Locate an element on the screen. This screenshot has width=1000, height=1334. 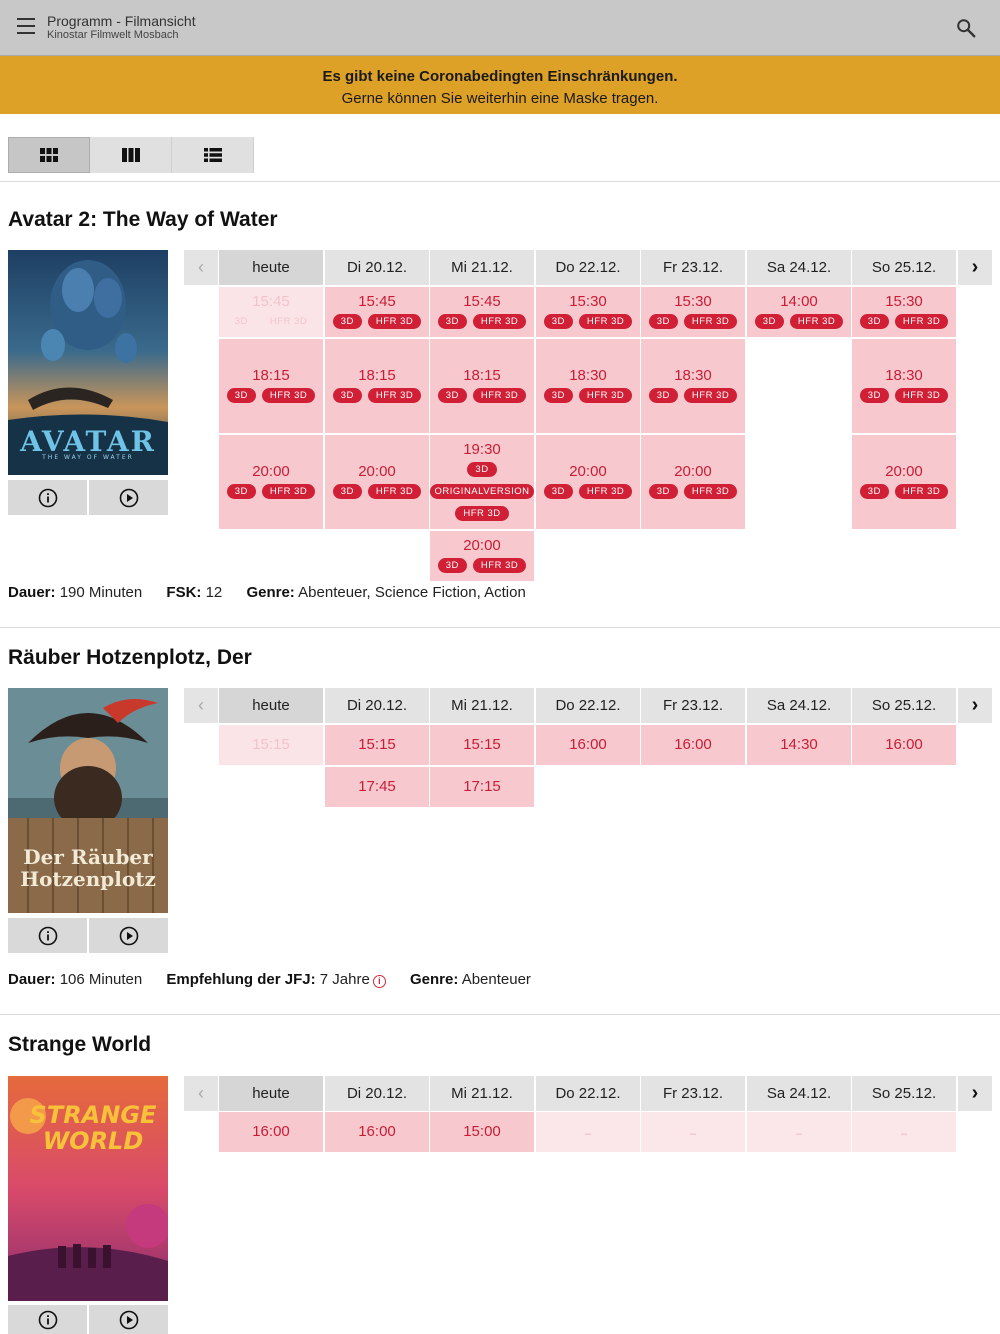
list-view-button is located at coordinates (213, 155).